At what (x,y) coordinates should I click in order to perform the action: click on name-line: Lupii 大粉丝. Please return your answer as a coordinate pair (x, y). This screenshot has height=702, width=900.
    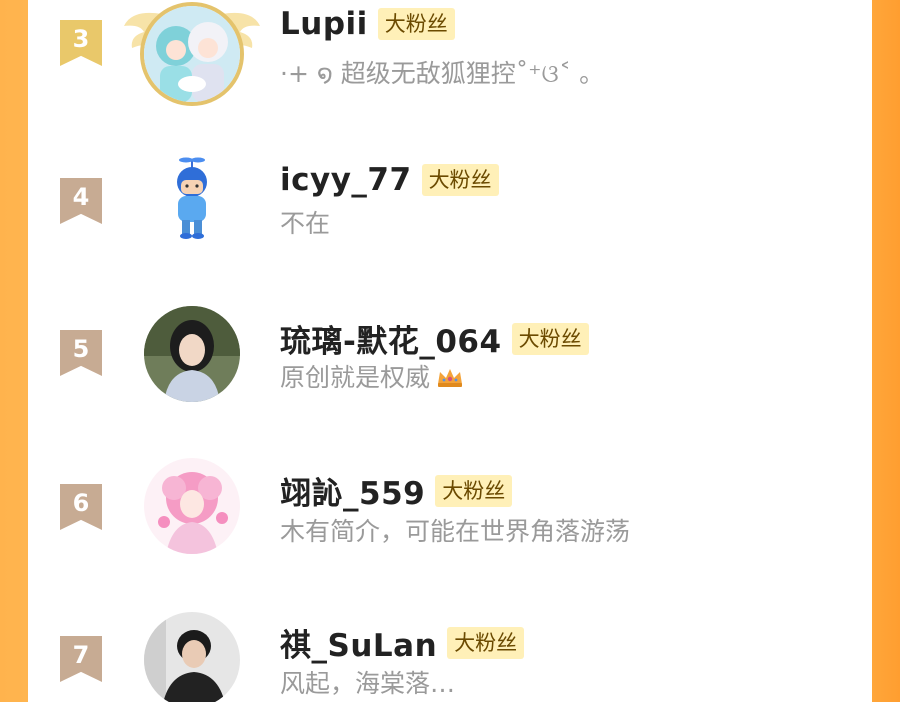
    Looking at the image, I should click on (367, 24).